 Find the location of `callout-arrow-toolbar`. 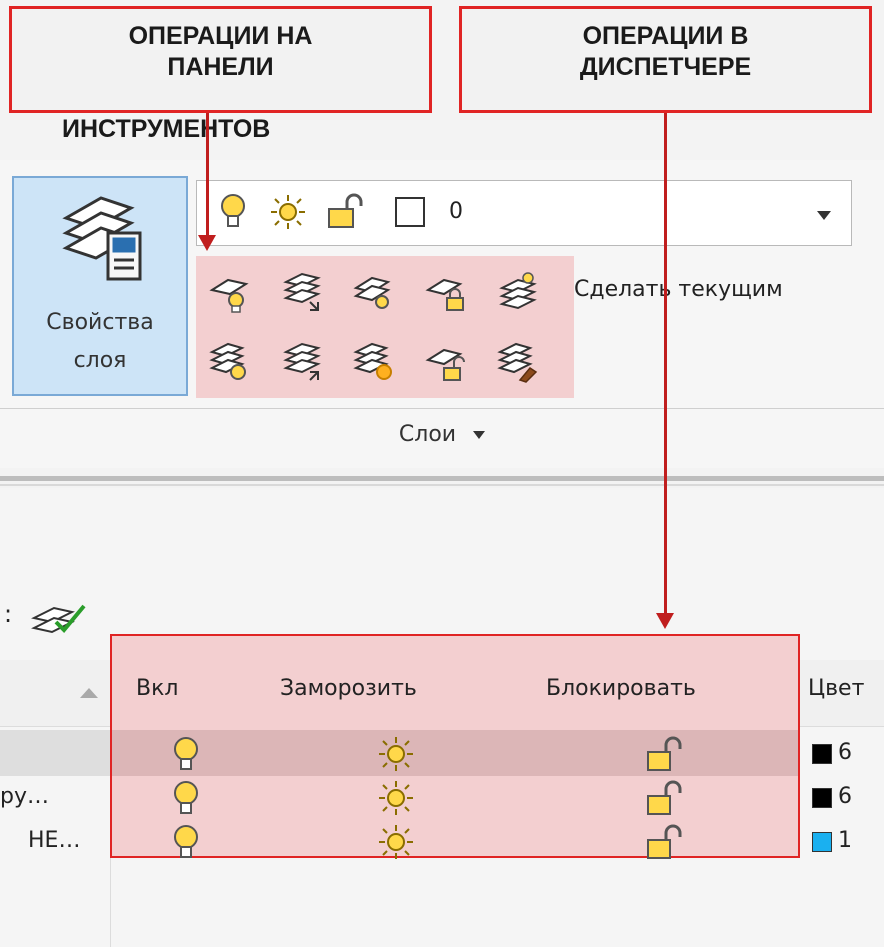

callout-arrow-toolbar is located at coordinates (207, 174).